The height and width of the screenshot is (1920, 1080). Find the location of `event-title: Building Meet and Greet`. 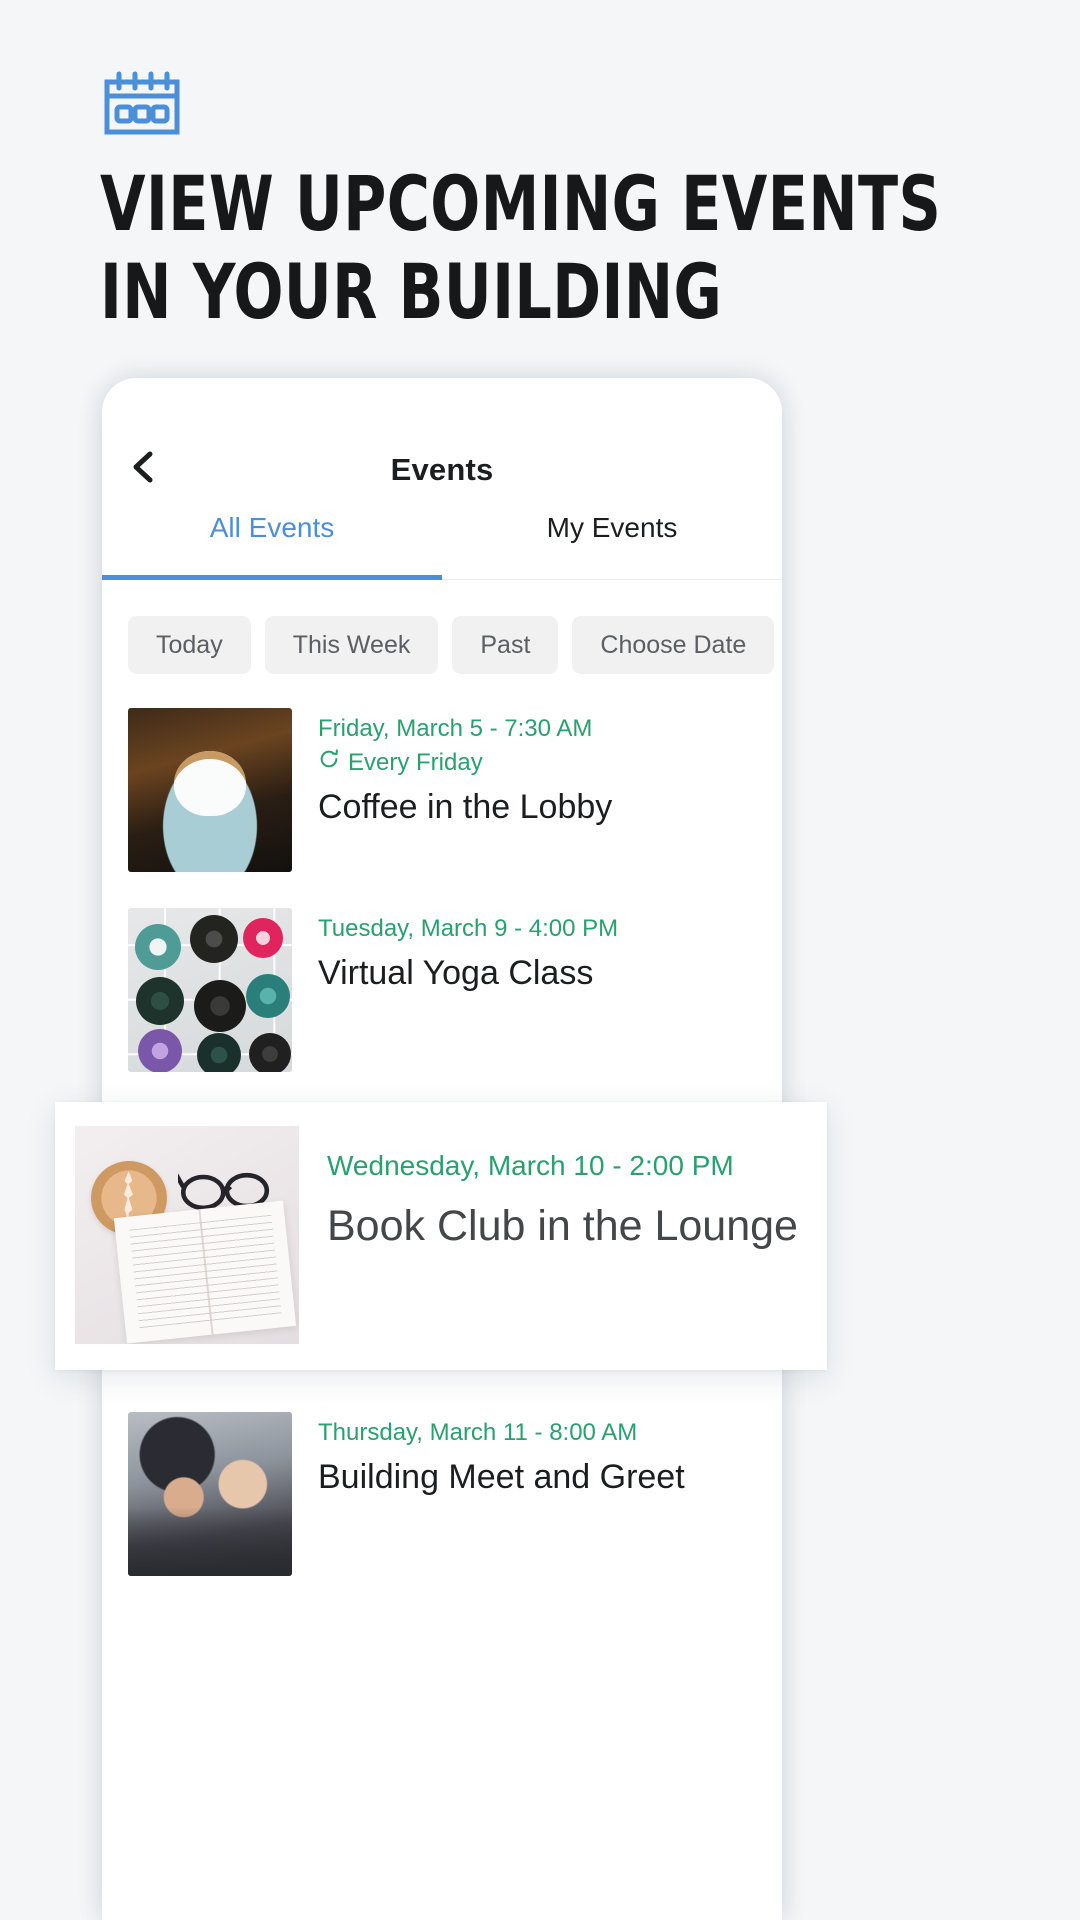

event-title: Building Meet and Greet is located at coordinates (501, 1477).